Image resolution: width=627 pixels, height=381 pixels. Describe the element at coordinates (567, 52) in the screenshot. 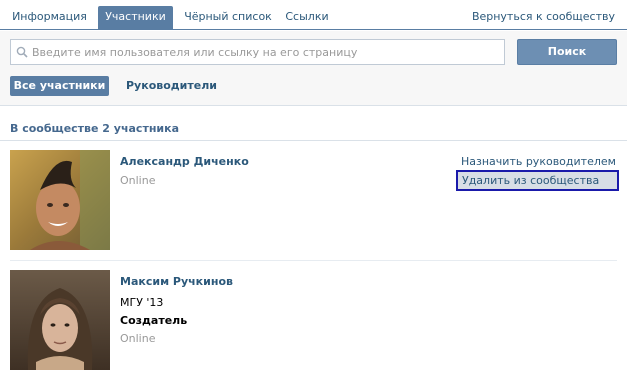

I see `search-button: Поиск` at that location.